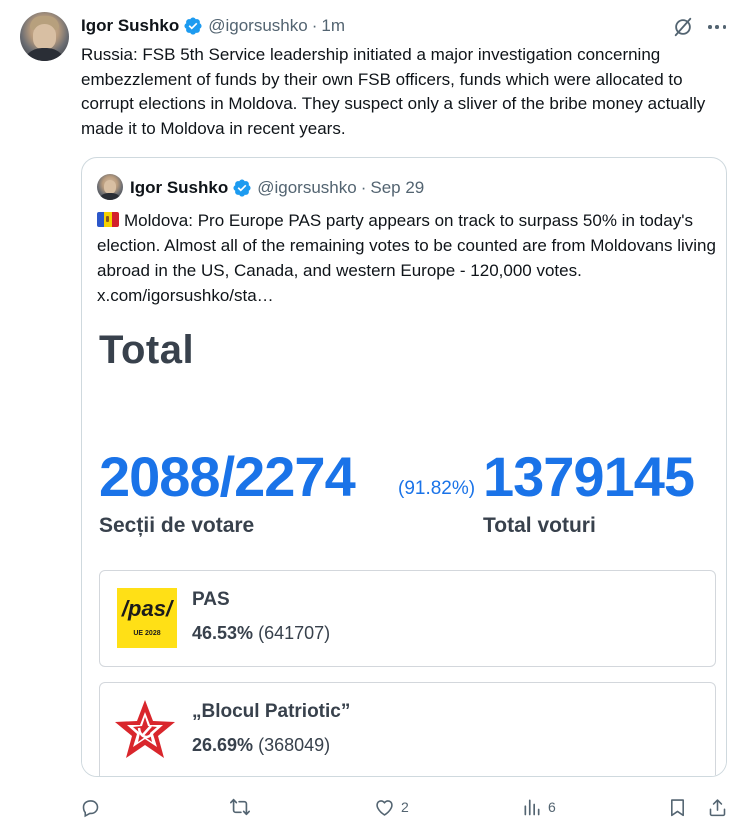  I want to click on tweet-timestamp: 1m, so click(333, 26).